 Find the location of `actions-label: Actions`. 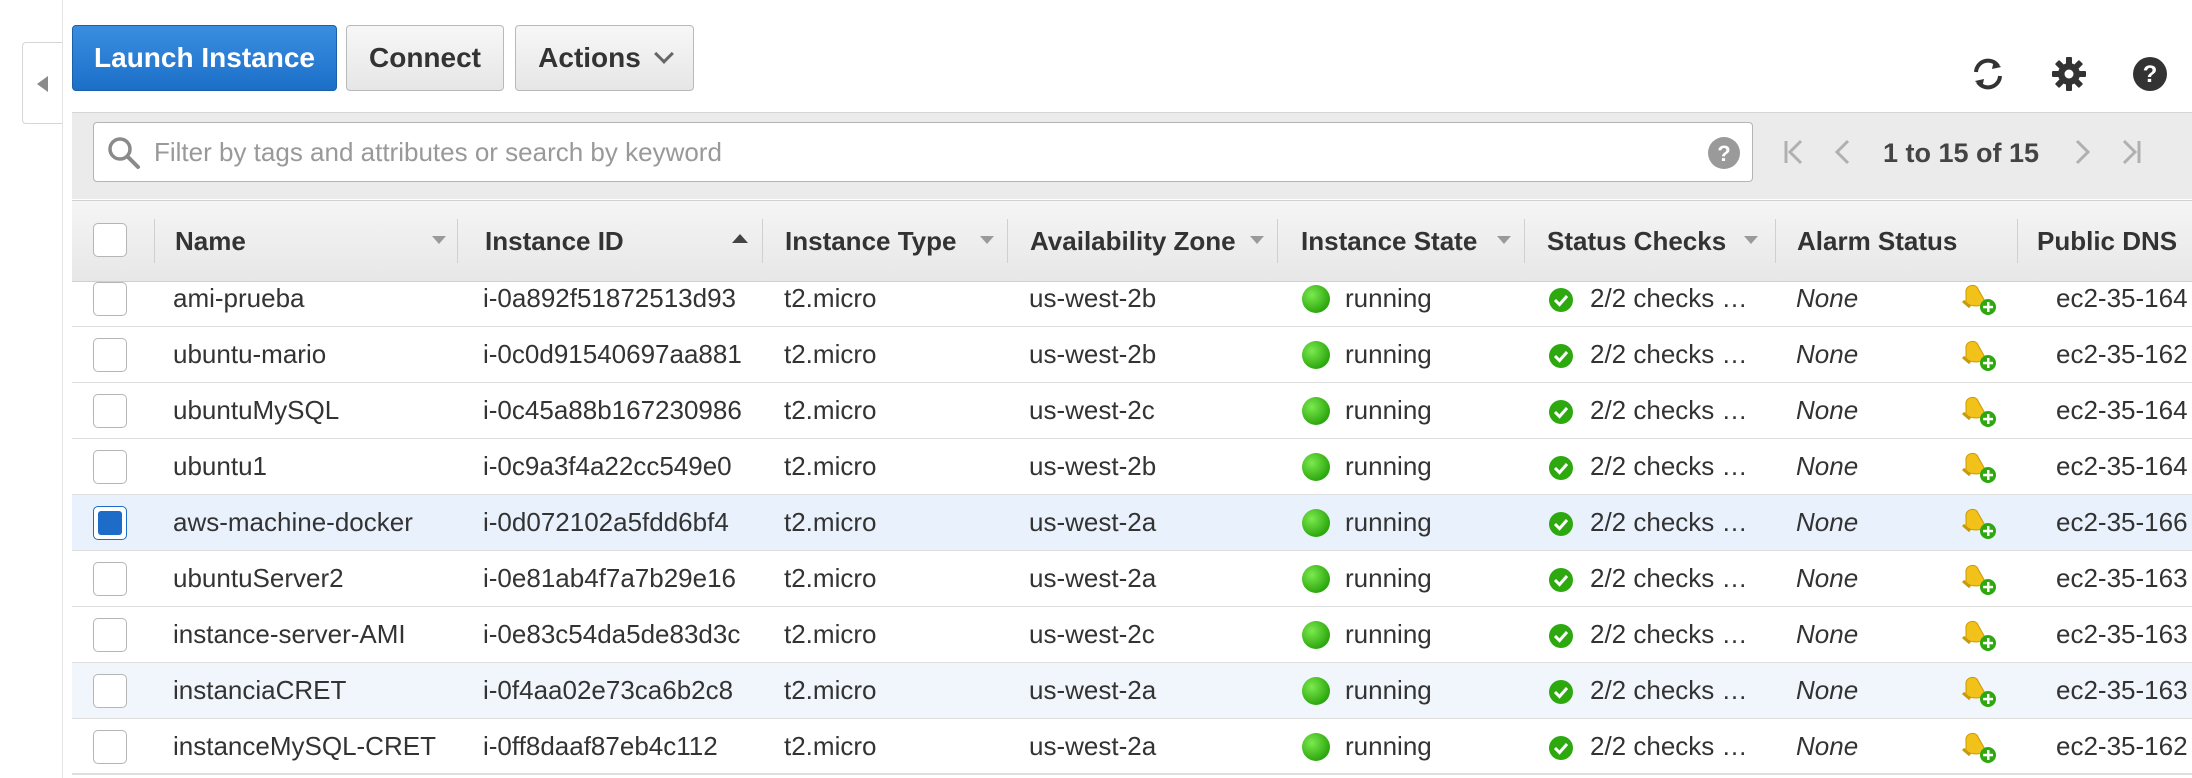

actions-label: Actions is located at coordinates (589, 57).